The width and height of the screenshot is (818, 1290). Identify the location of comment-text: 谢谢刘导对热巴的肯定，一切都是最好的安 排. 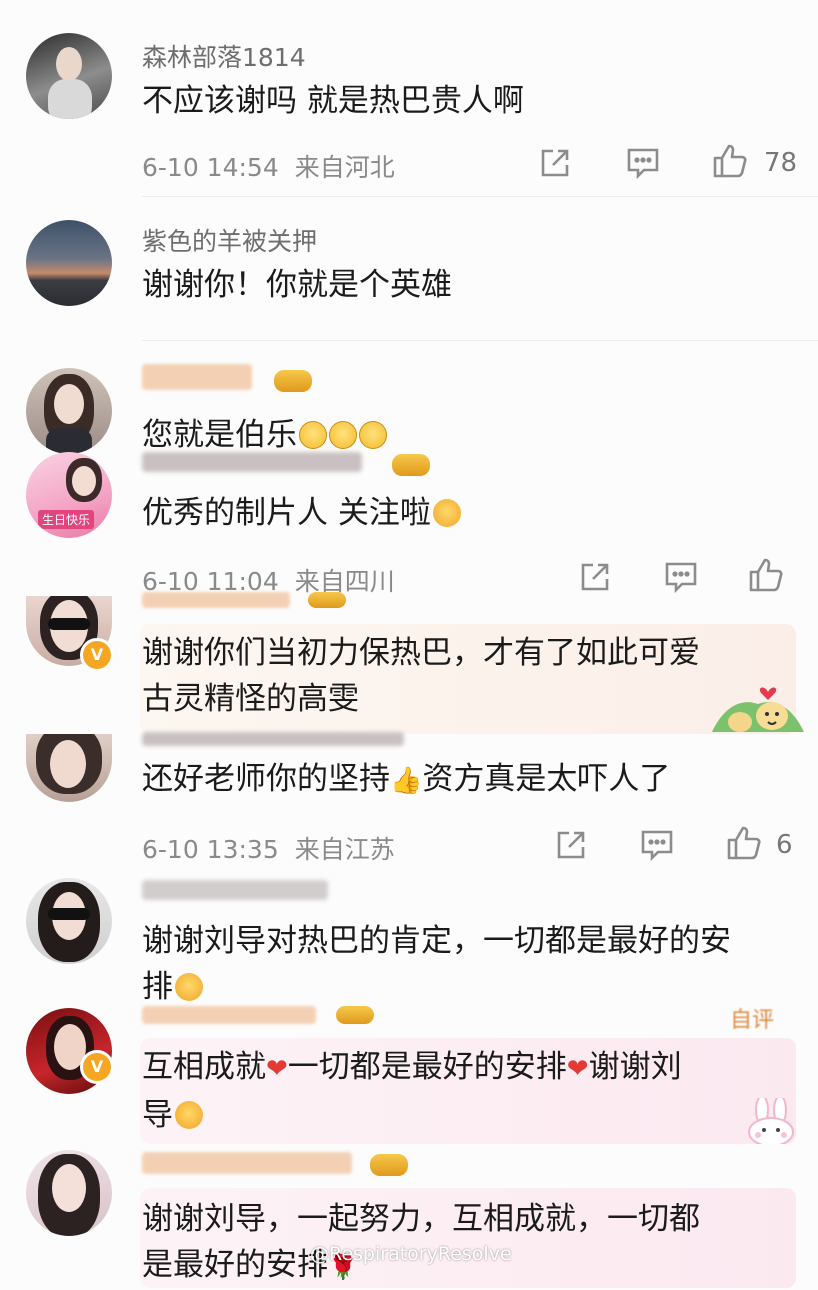
(436, 964).